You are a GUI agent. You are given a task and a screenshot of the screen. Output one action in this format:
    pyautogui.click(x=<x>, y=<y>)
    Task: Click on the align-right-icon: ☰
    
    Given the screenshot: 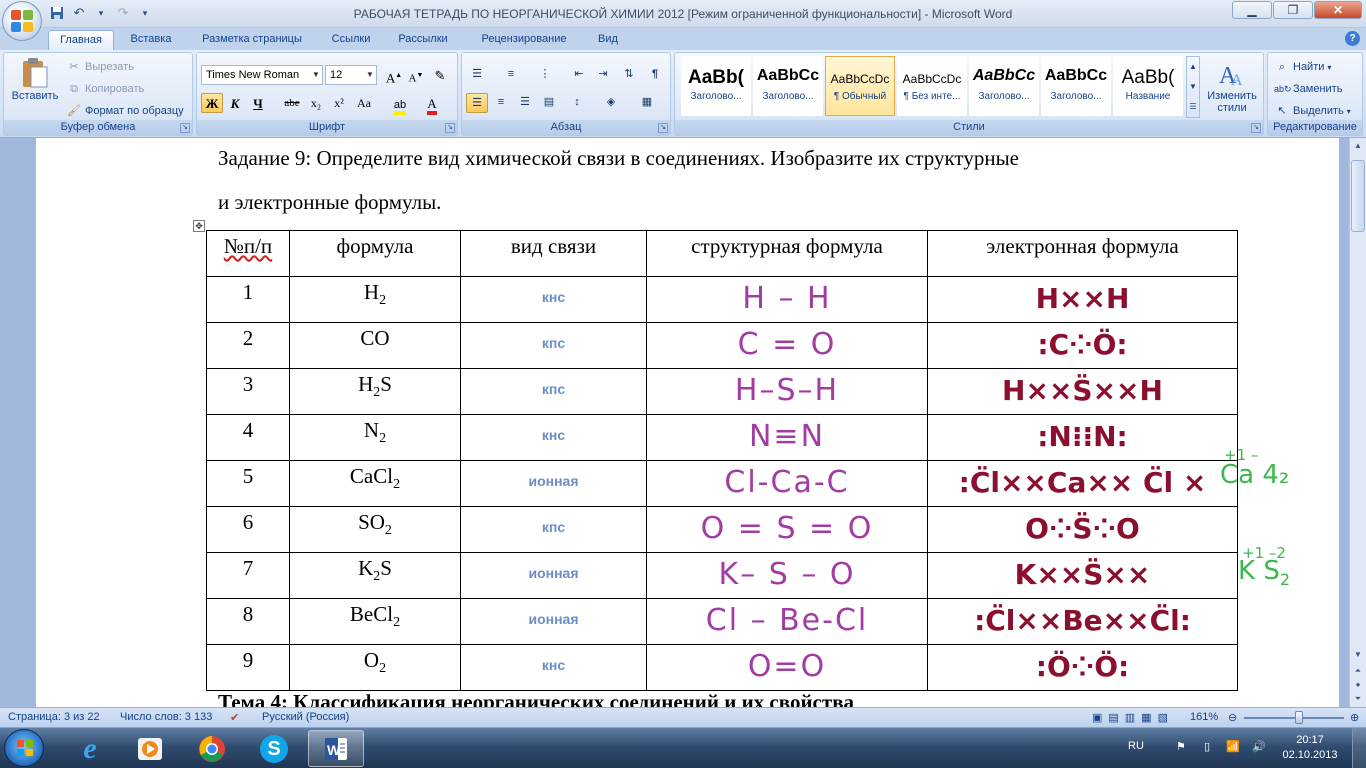 What is the action you would take?
    pyautogui.click(x=525, y=103)
    